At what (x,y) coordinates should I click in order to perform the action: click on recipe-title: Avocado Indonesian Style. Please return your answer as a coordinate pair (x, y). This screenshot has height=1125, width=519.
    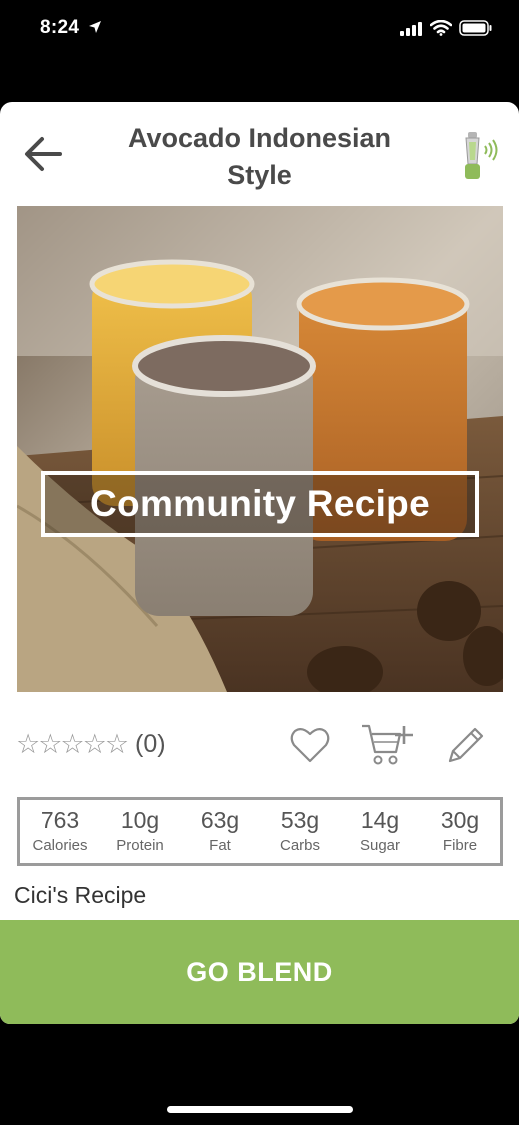
    Looking at the image, I should click on (259, 156).